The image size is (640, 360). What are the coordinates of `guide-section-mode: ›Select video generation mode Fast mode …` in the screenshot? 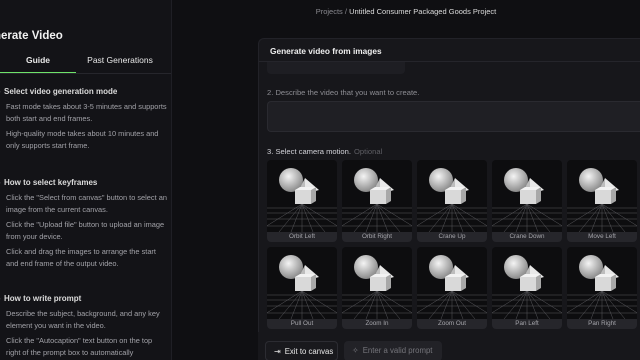 It's located at (85, 119).